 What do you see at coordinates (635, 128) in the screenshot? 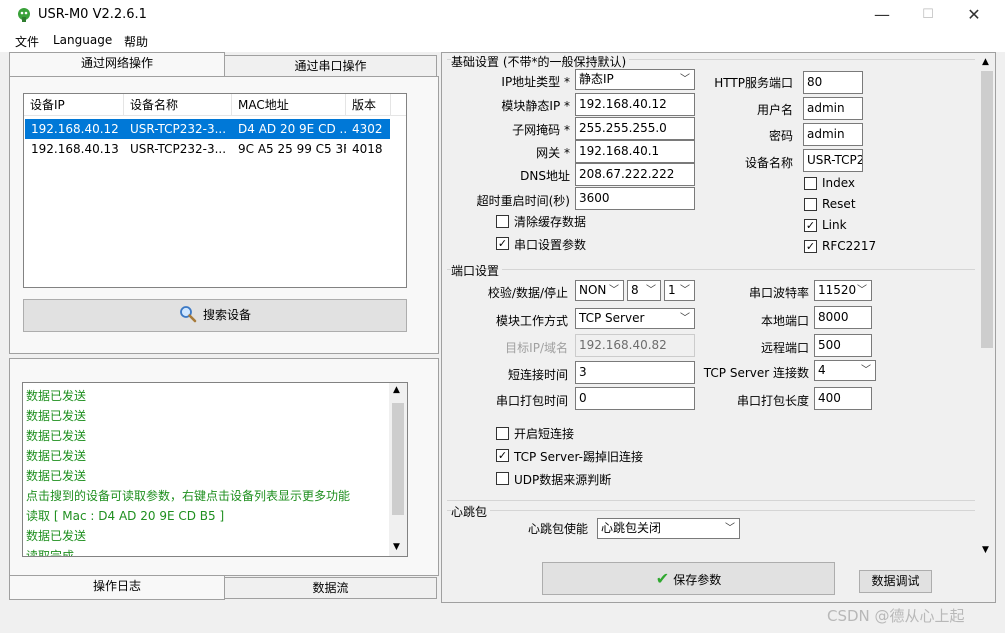
I see `subnet-input: 255.255.255.0` at bounding box center [635, 128].